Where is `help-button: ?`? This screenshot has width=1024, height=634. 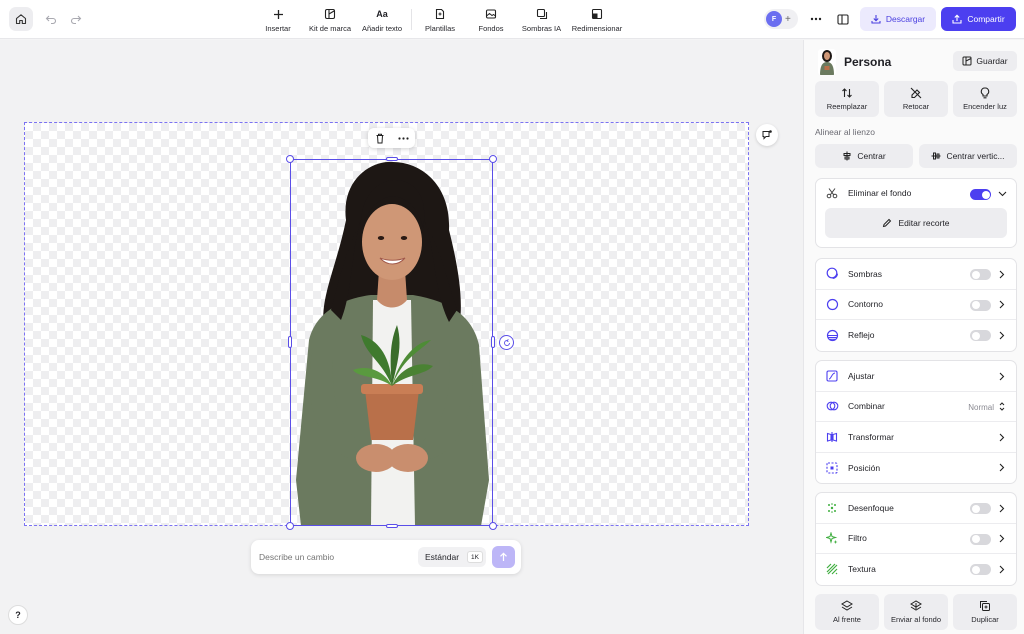
help-button: ? is located at coordinates (18, 615).